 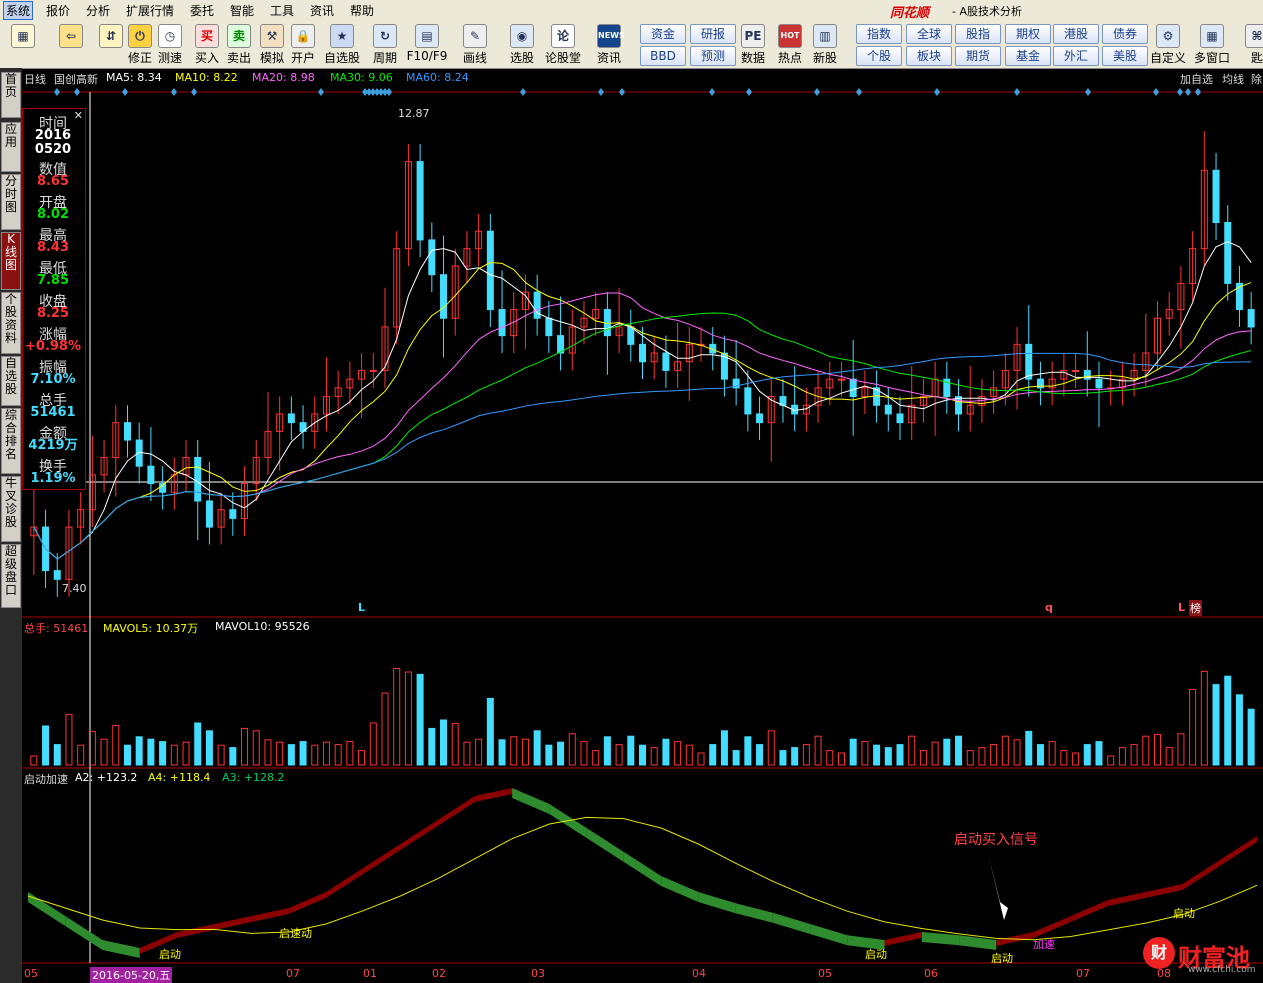 I want to click on indicator-signal-line, so click(x=642, y=878).